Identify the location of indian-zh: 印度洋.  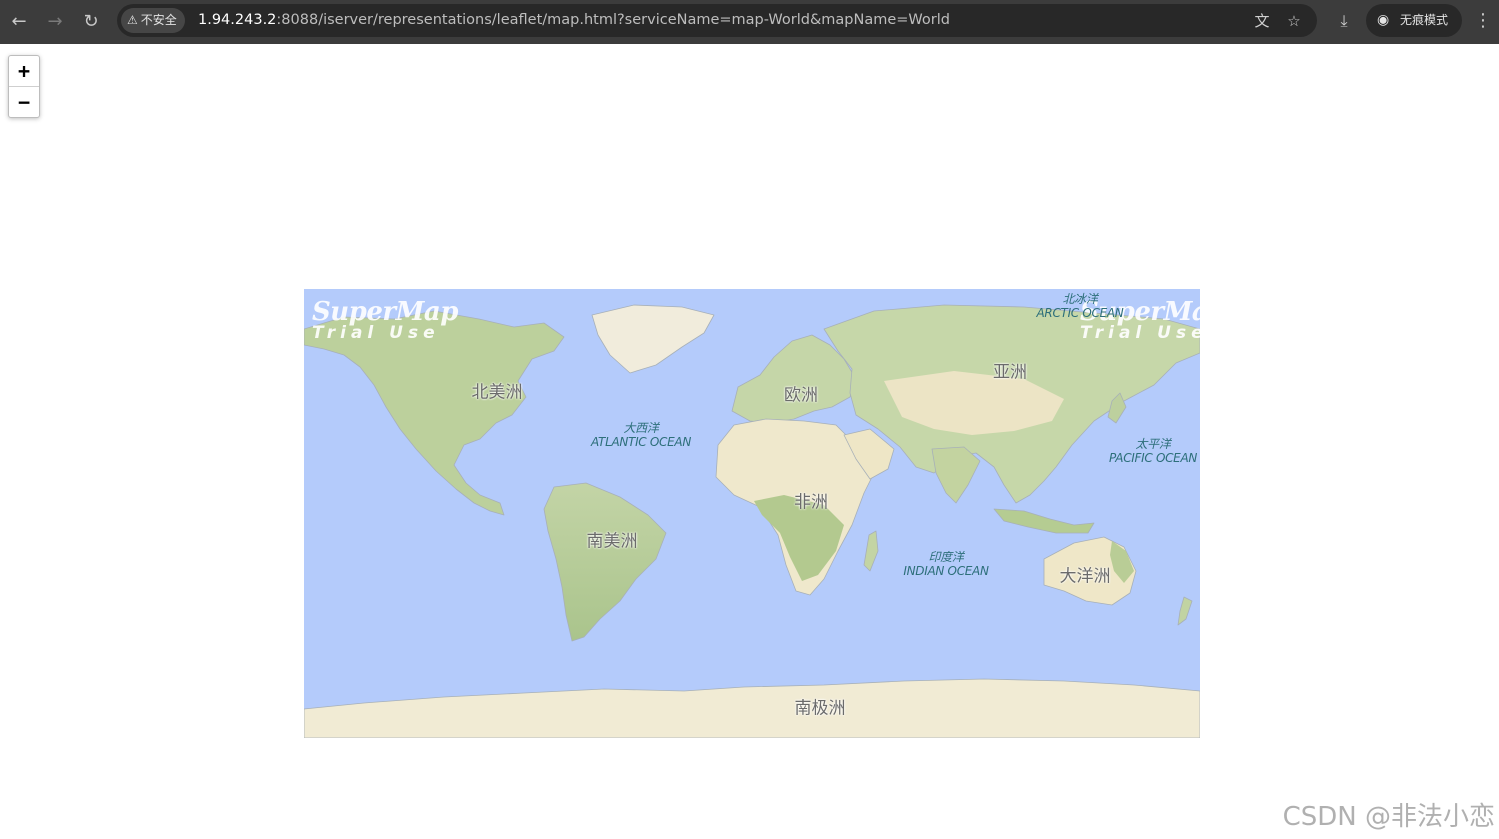
(946, 557).